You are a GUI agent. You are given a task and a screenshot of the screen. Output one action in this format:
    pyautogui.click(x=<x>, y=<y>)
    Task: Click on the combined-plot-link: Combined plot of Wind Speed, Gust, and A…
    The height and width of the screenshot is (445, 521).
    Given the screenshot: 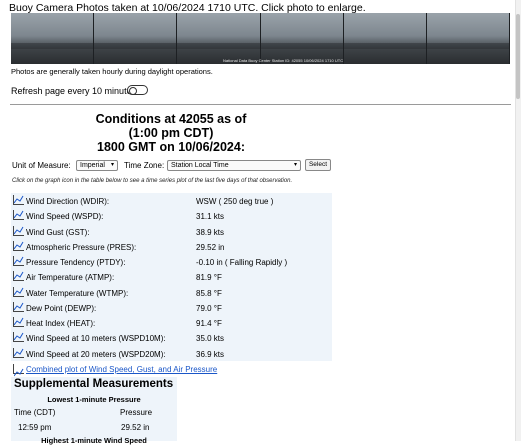 What is the action you would take?
    pyautogui.click(x=121, y=369)
    